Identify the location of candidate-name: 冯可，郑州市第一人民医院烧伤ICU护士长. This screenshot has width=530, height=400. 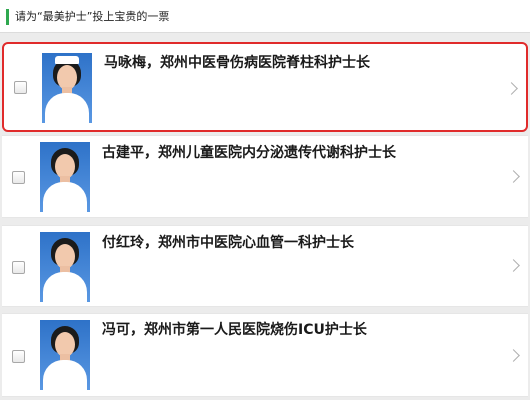
(234, 330).